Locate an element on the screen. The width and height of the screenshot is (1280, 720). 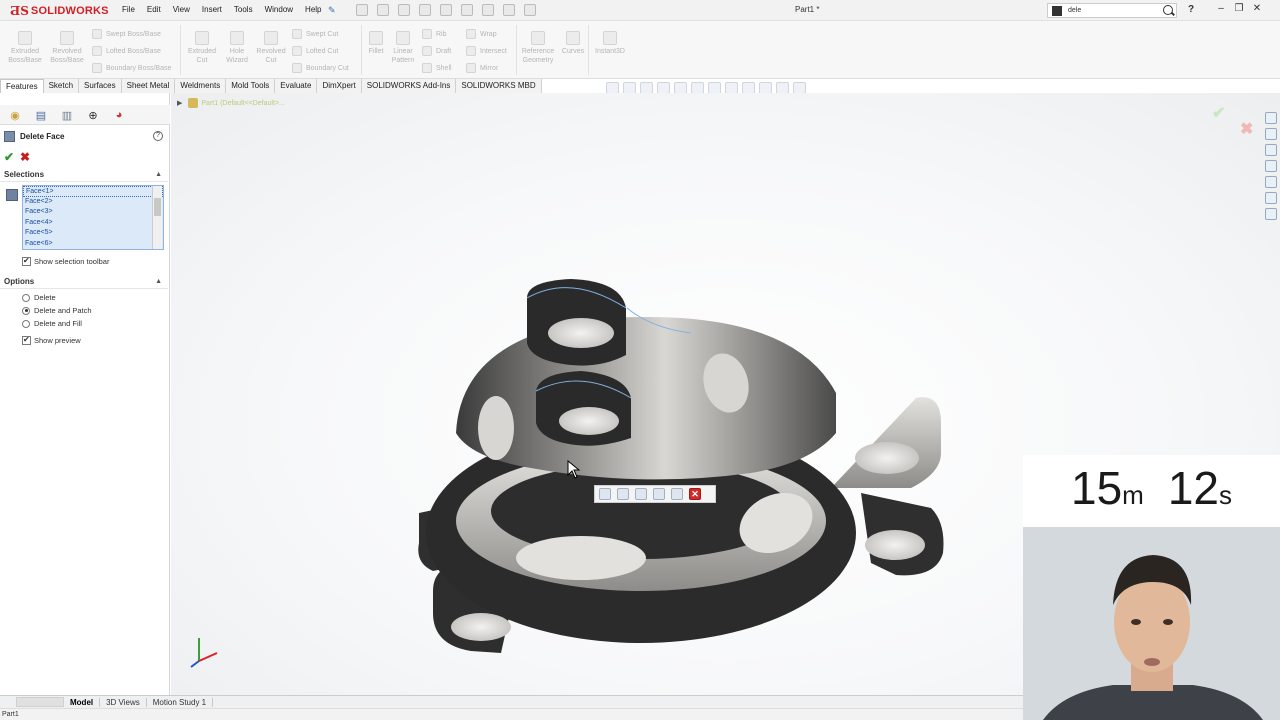
lofted-boss-button: Lofted Boss/Base is located at coordinates (126, 51).